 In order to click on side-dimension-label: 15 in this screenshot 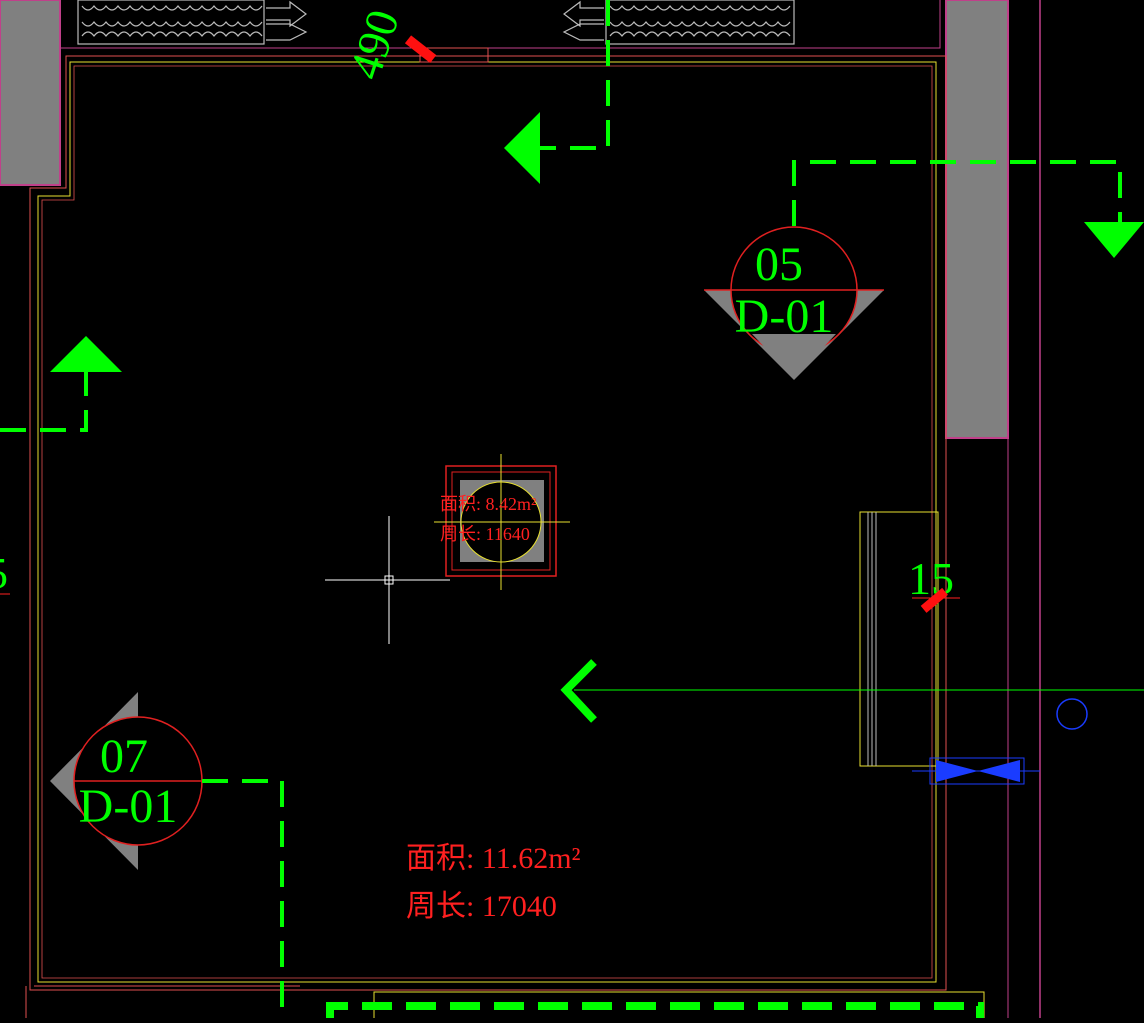, I will do `click(931, 578)`.